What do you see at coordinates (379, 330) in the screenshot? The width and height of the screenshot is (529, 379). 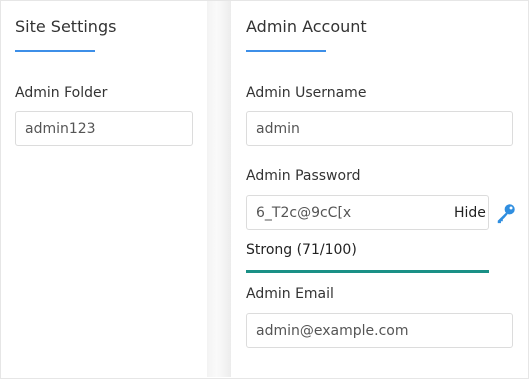 I see `admin-email-input` at bounding box center [379, 330].